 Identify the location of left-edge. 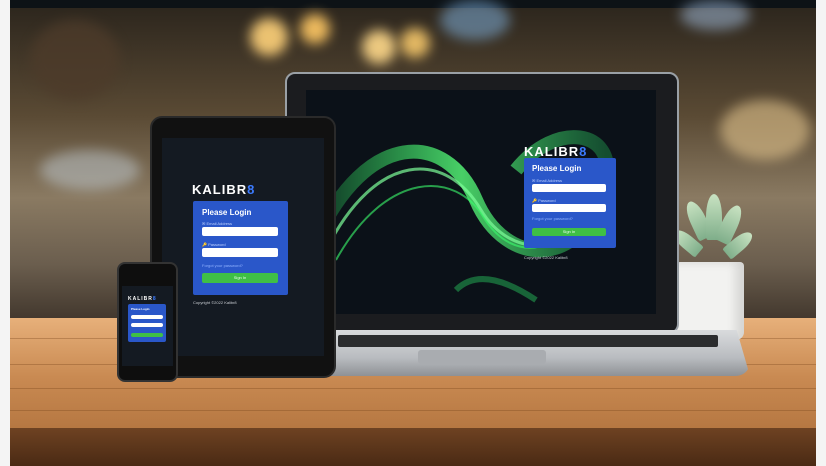
(5, 233).